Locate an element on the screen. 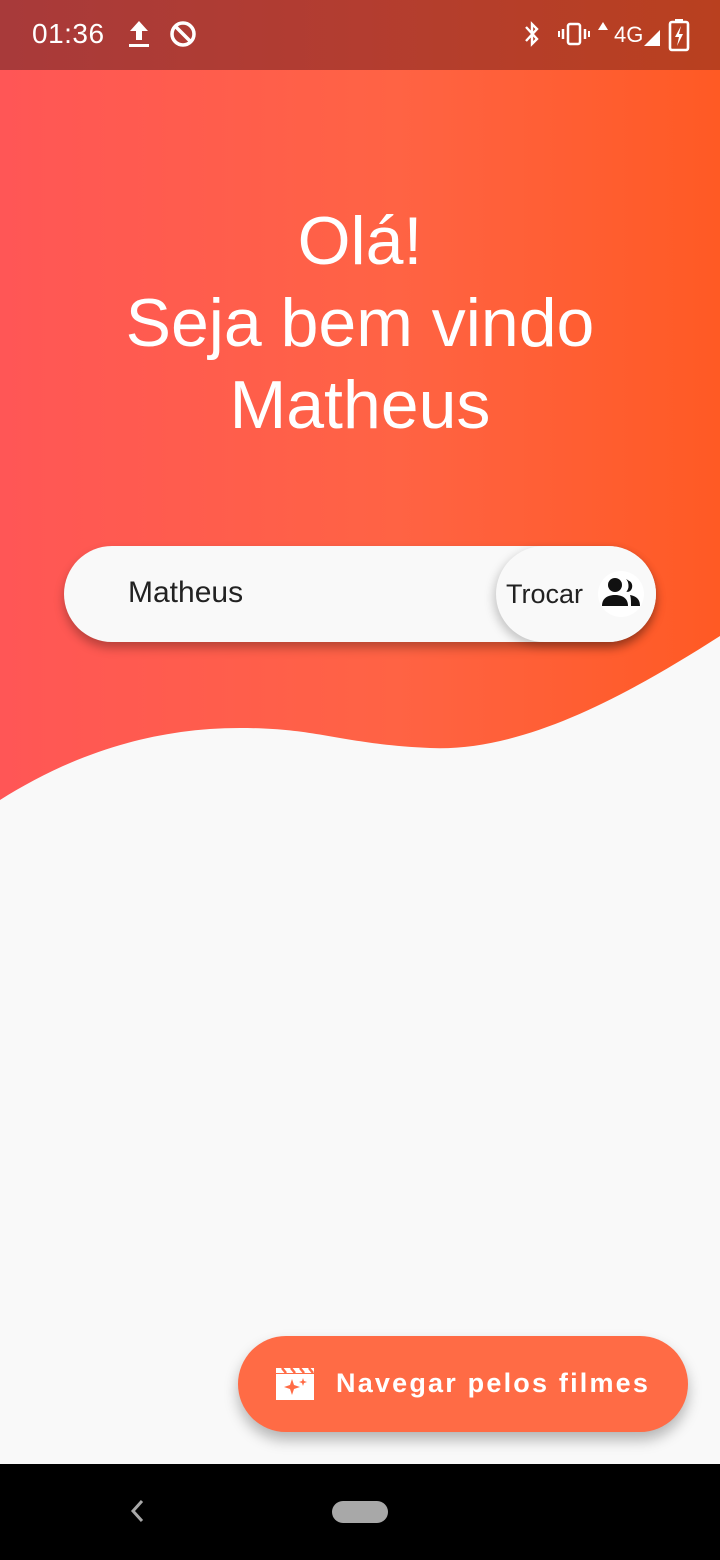  browse-movies-button: Navegar pelos filmes is located at coordinates (463, 1384).